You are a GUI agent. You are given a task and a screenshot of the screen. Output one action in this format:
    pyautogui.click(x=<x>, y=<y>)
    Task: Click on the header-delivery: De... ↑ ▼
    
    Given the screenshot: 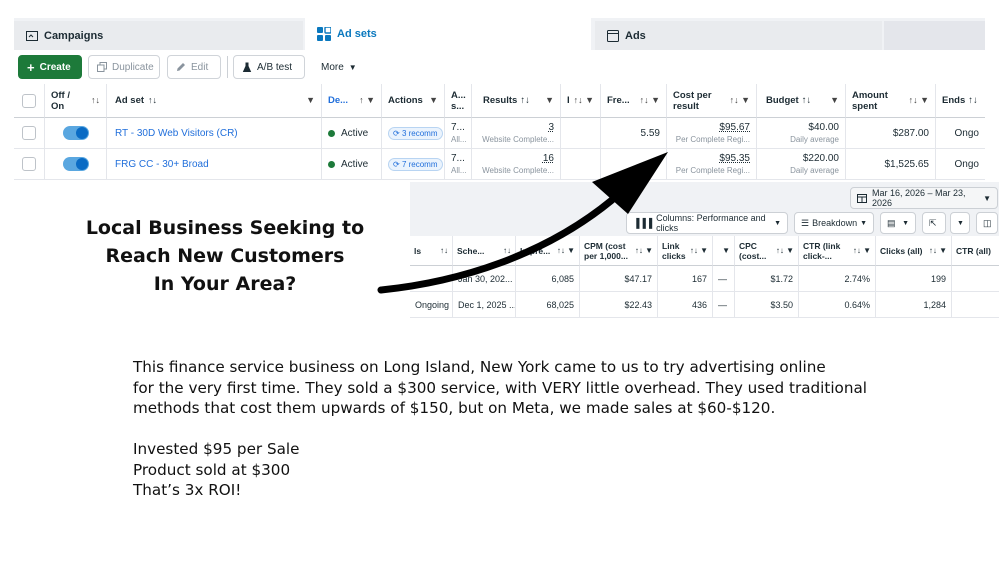 What is the action you would take?
    pyautogui.click(x=352, y=101)
    